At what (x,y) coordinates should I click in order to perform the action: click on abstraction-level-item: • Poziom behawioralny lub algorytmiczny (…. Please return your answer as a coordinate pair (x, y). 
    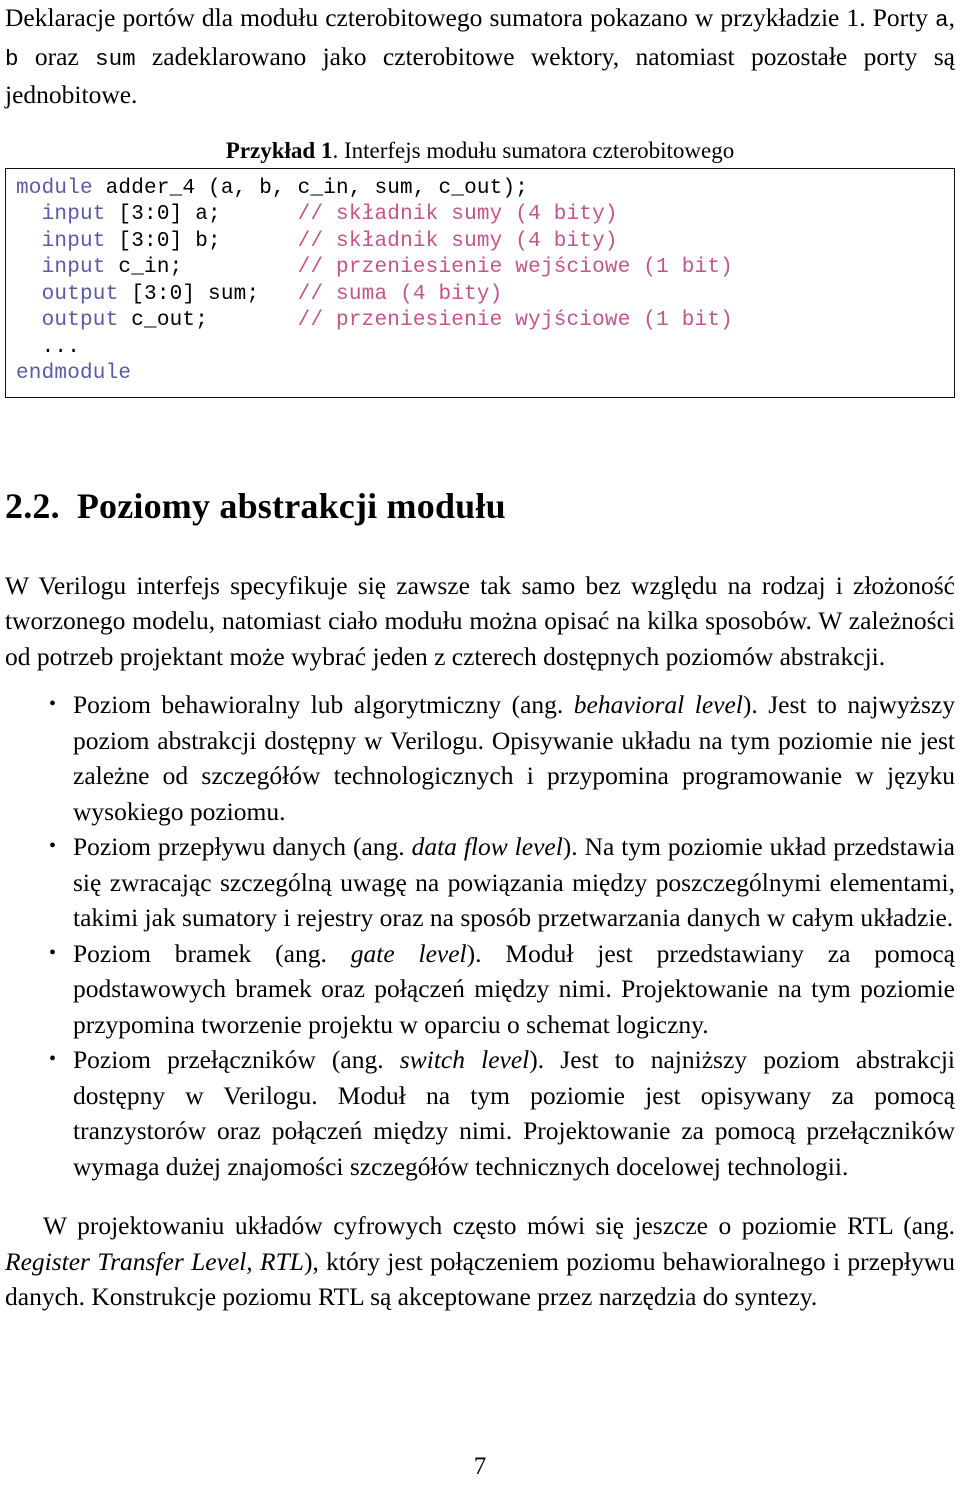
    Looking at the image, I should click on (480, 758).